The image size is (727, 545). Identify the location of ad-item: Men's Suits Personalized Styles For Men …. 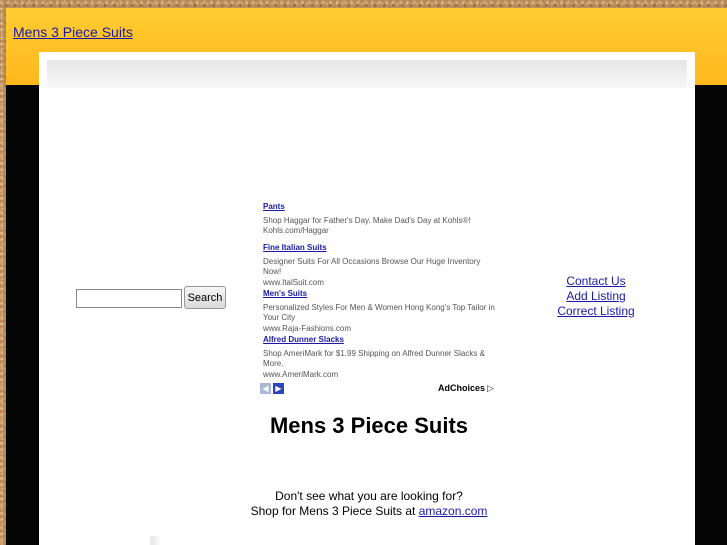
(380, 311).